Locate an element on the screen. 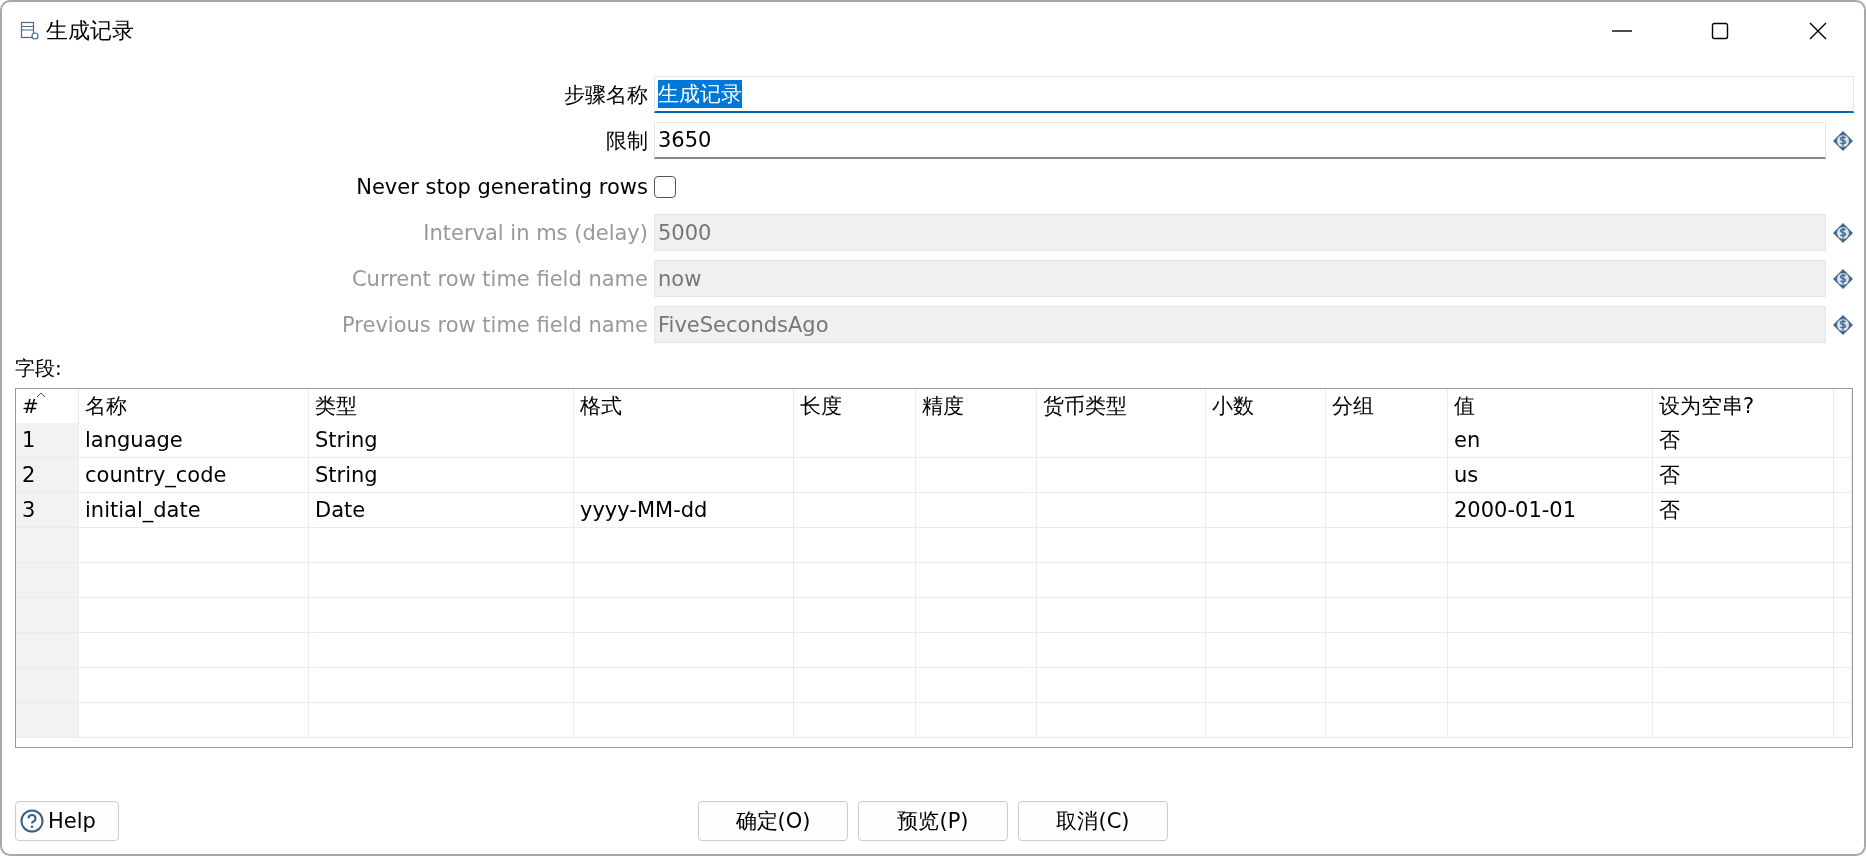  field-label: 限制 is located at coordinates (627, 141).